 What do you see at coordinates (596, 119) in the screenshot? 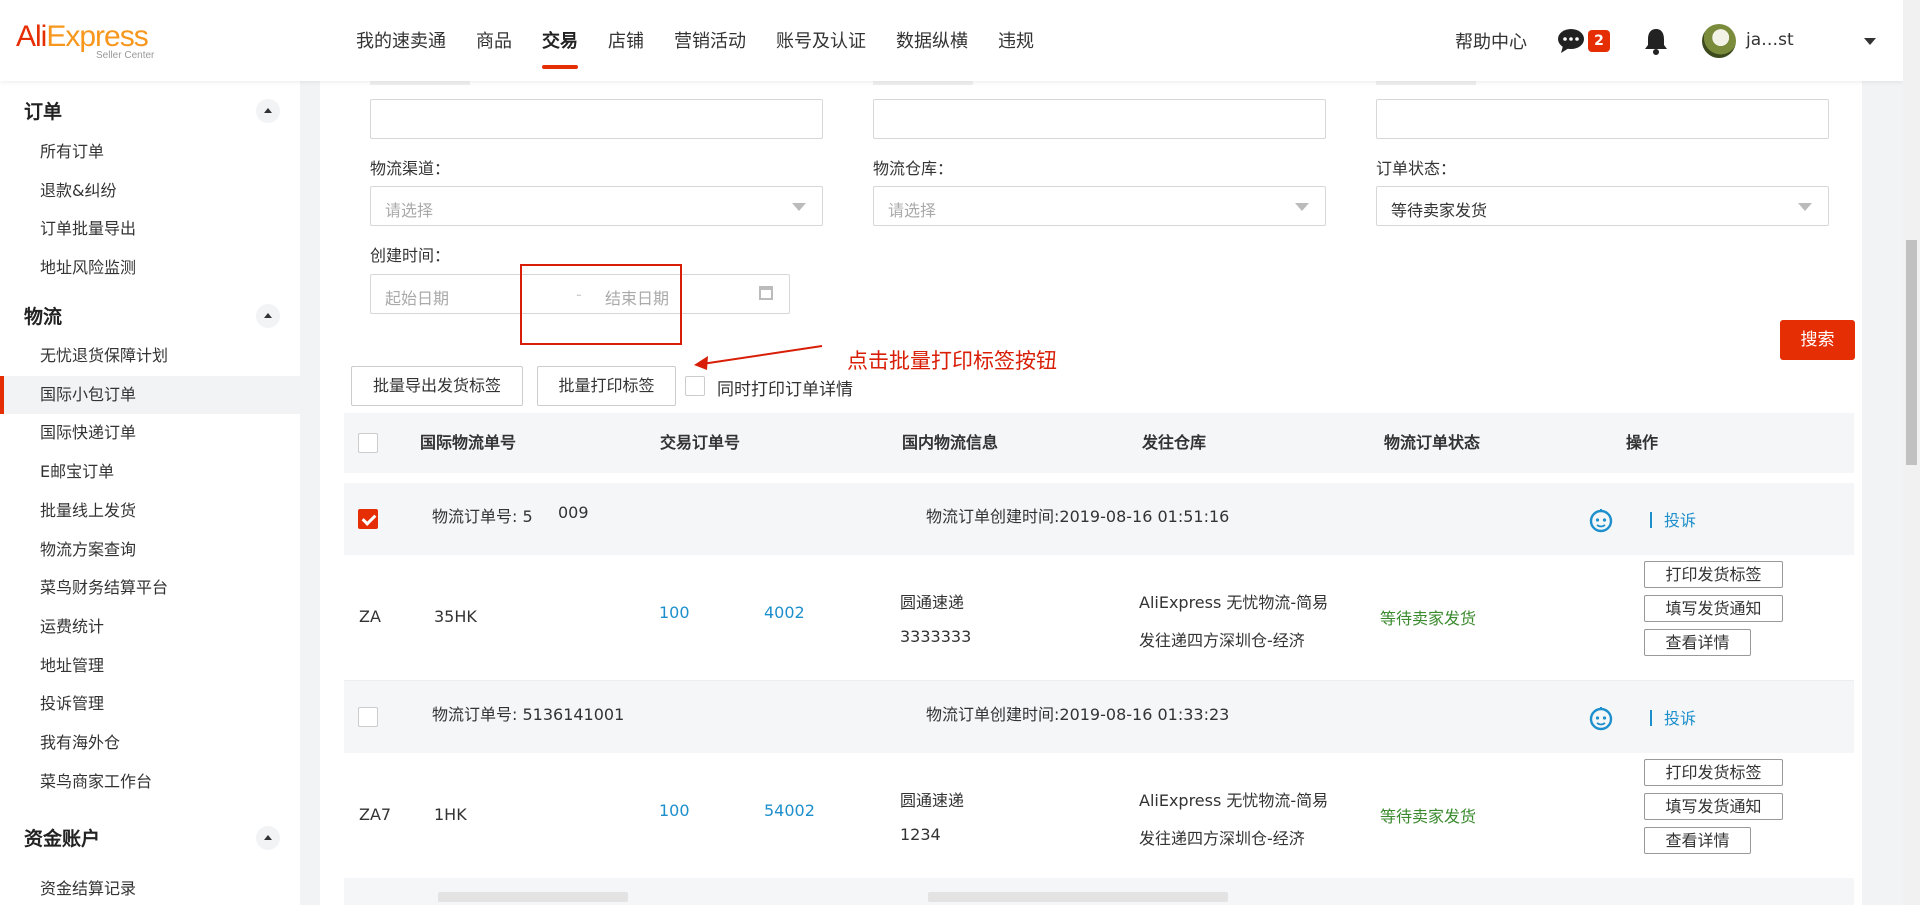
I see `trade-order-input` at bounding box center [596, 119].